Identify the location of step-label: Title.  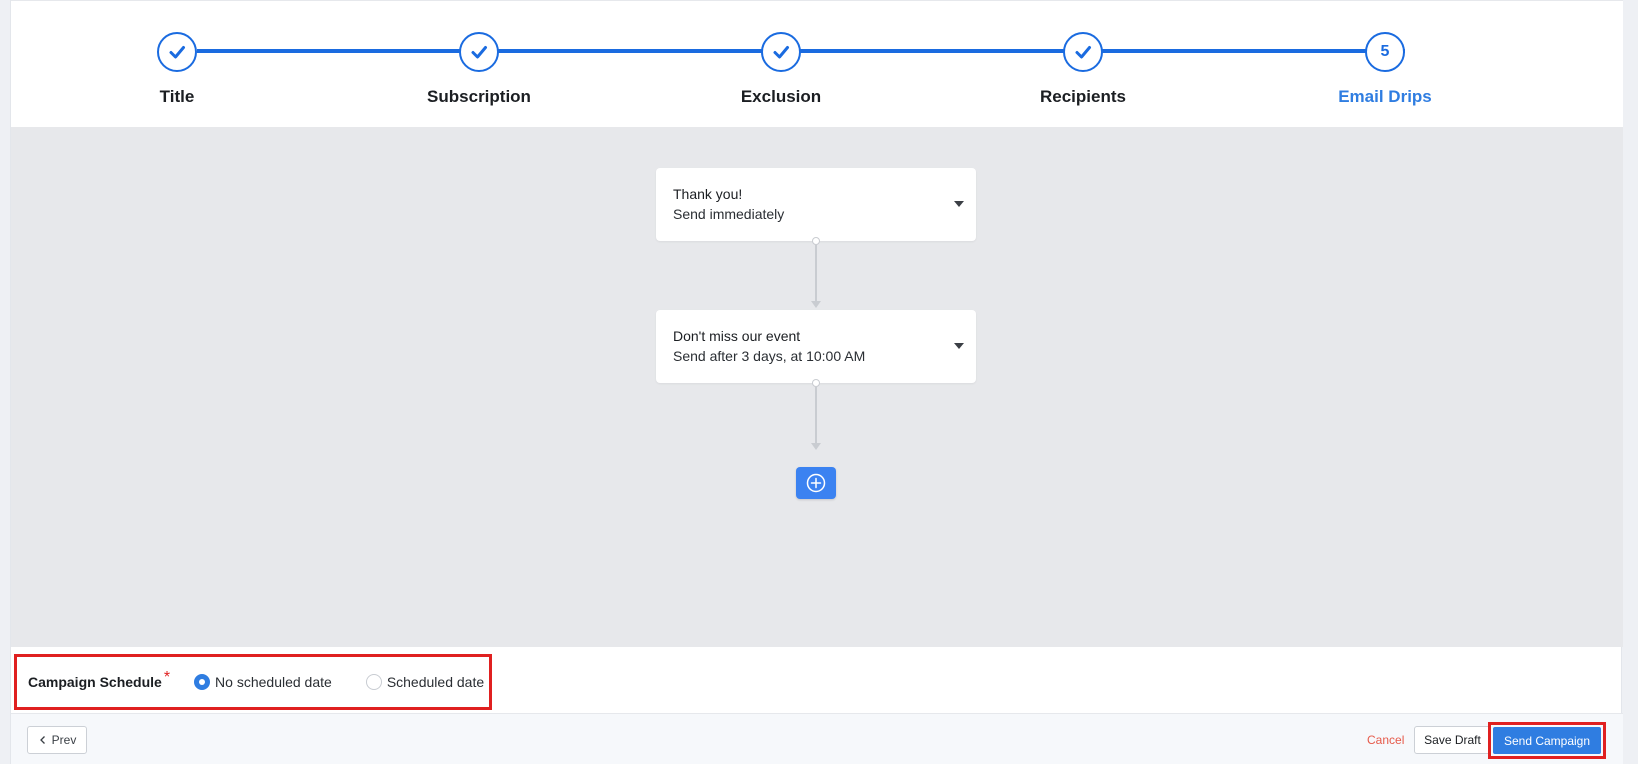
(177, 96).